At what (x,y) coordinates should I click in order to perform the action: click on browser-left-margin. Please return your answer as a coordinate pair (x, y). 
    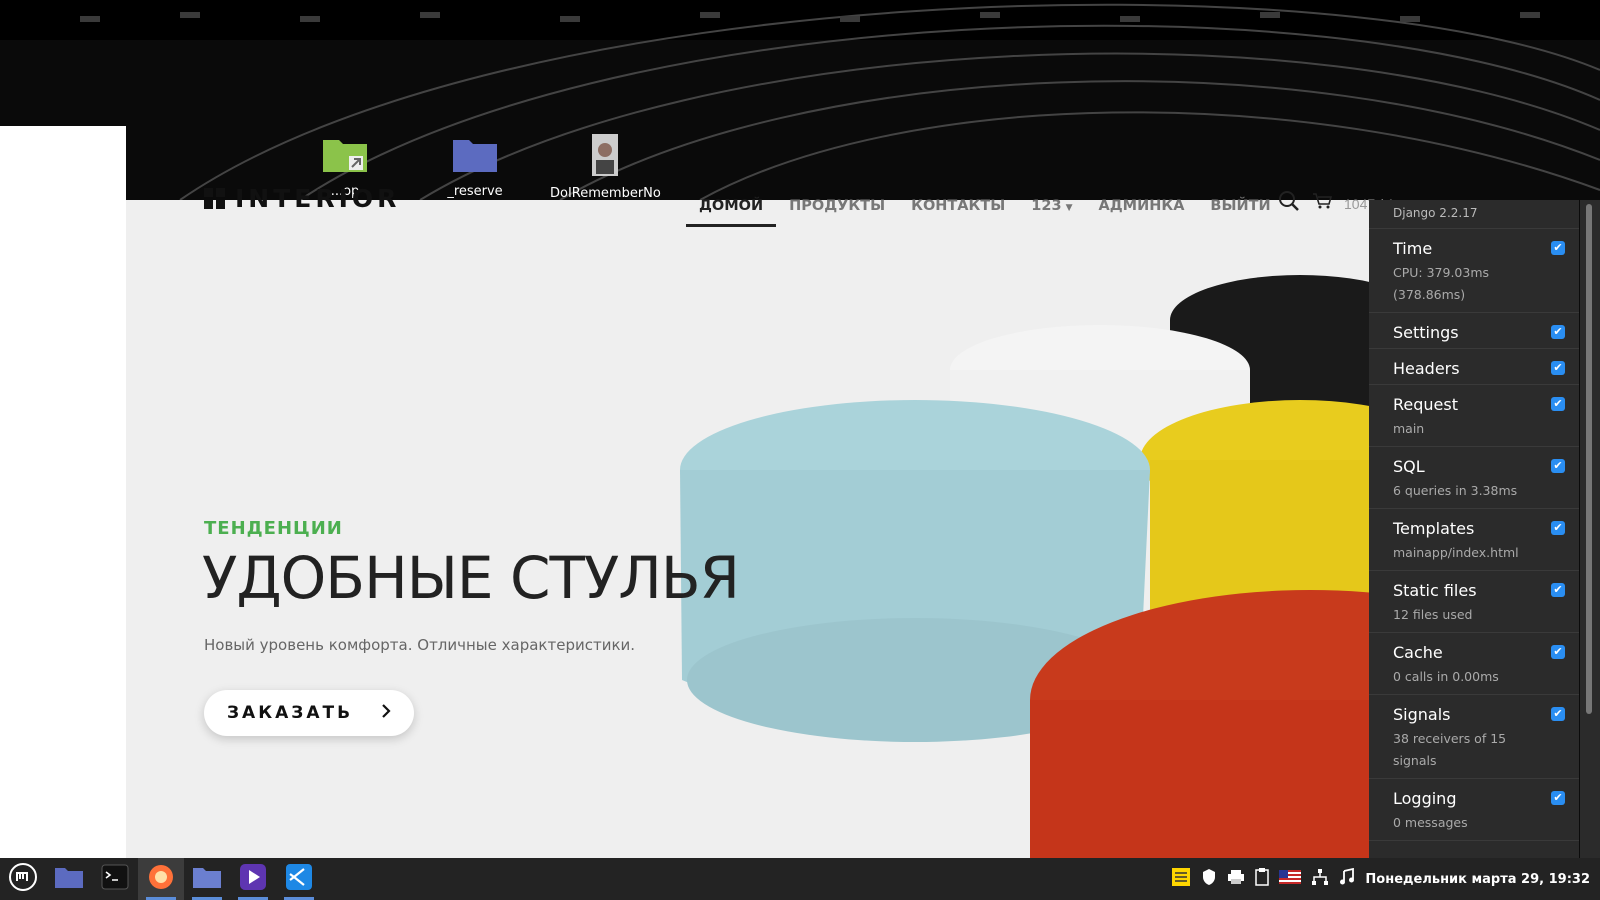
    Looking at the image, I should click on (63, 492).